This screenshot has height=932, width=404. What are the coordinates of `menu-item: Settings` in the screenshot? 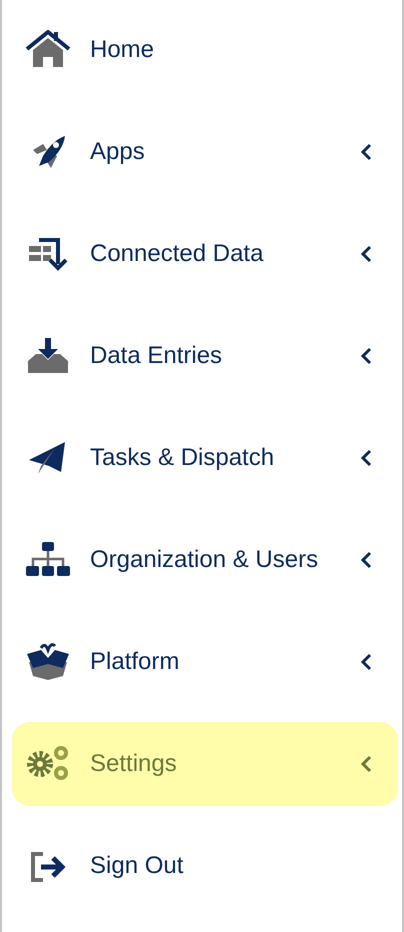 It's located at (205, 764).